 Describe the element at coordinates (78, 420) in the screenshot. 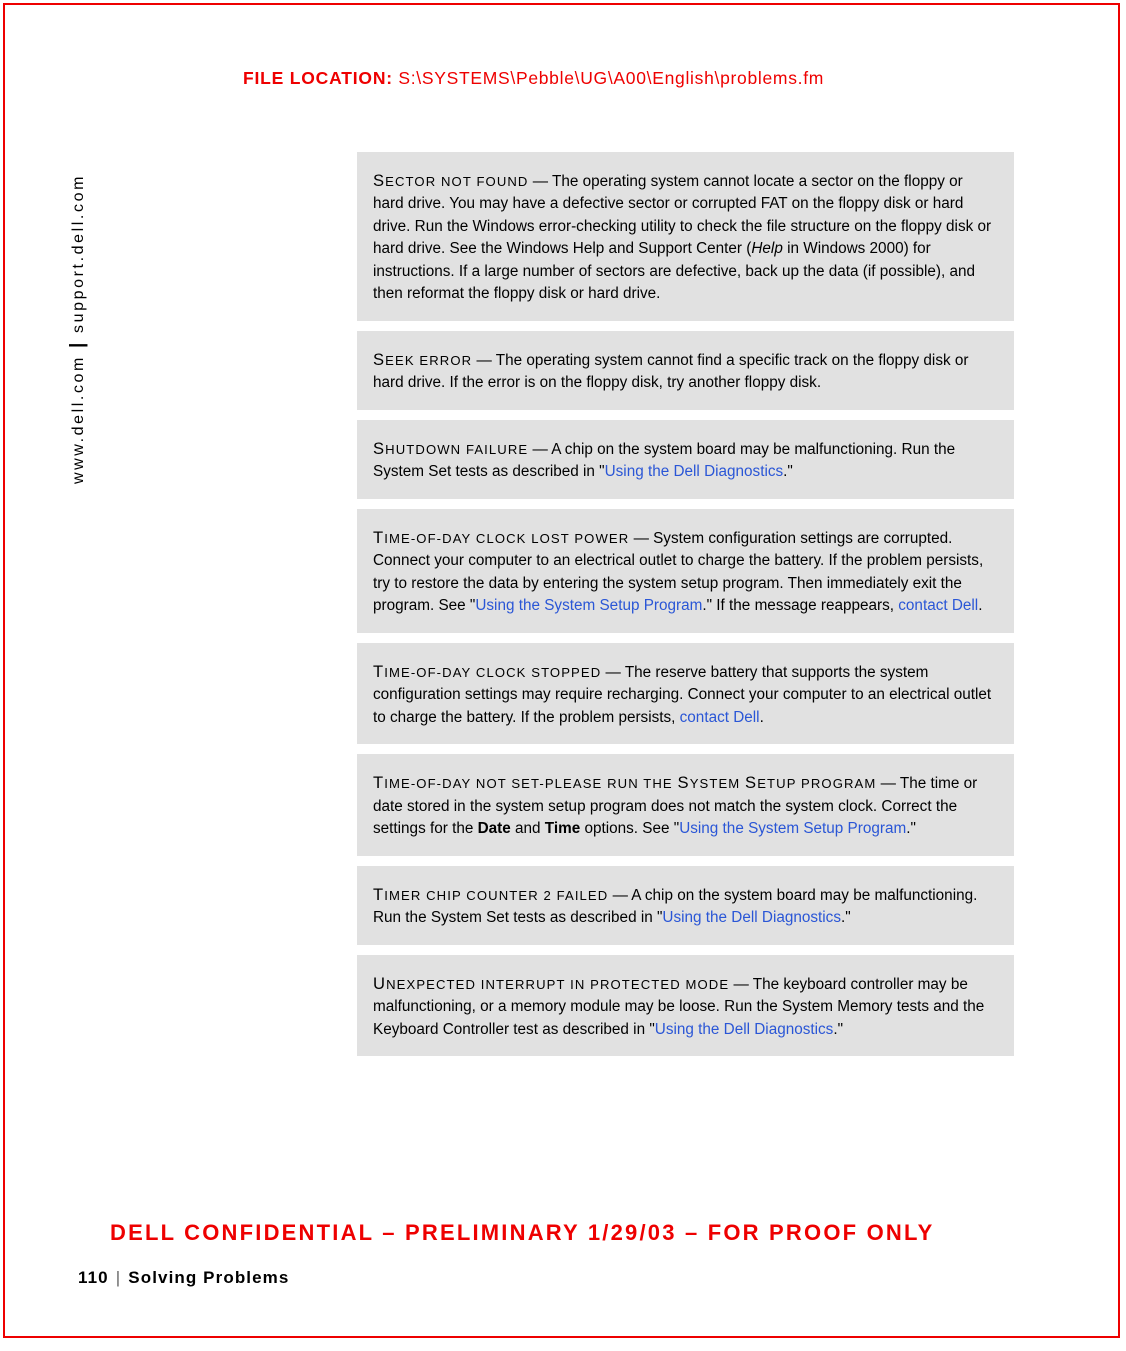

I see `sidebar-url-www: www.dell.com` at that location.